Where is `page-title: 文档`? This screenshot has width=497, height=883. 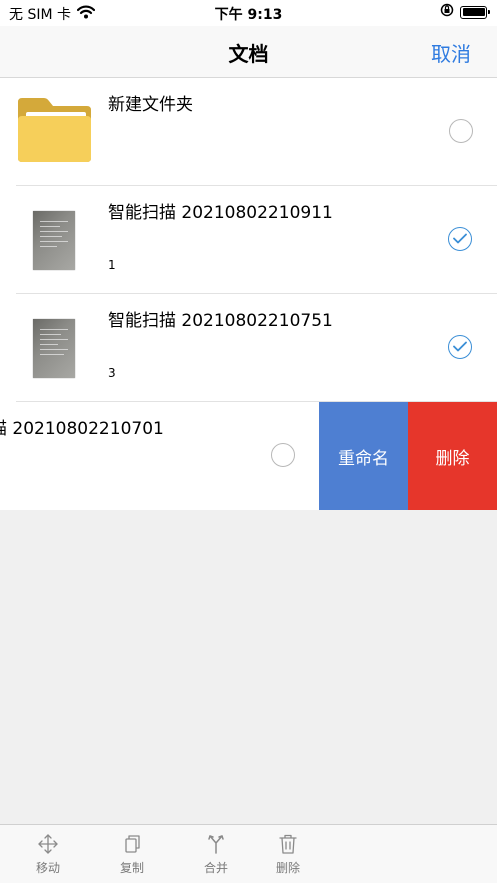 page-title: 文档 is located at coordinates (248, 54).